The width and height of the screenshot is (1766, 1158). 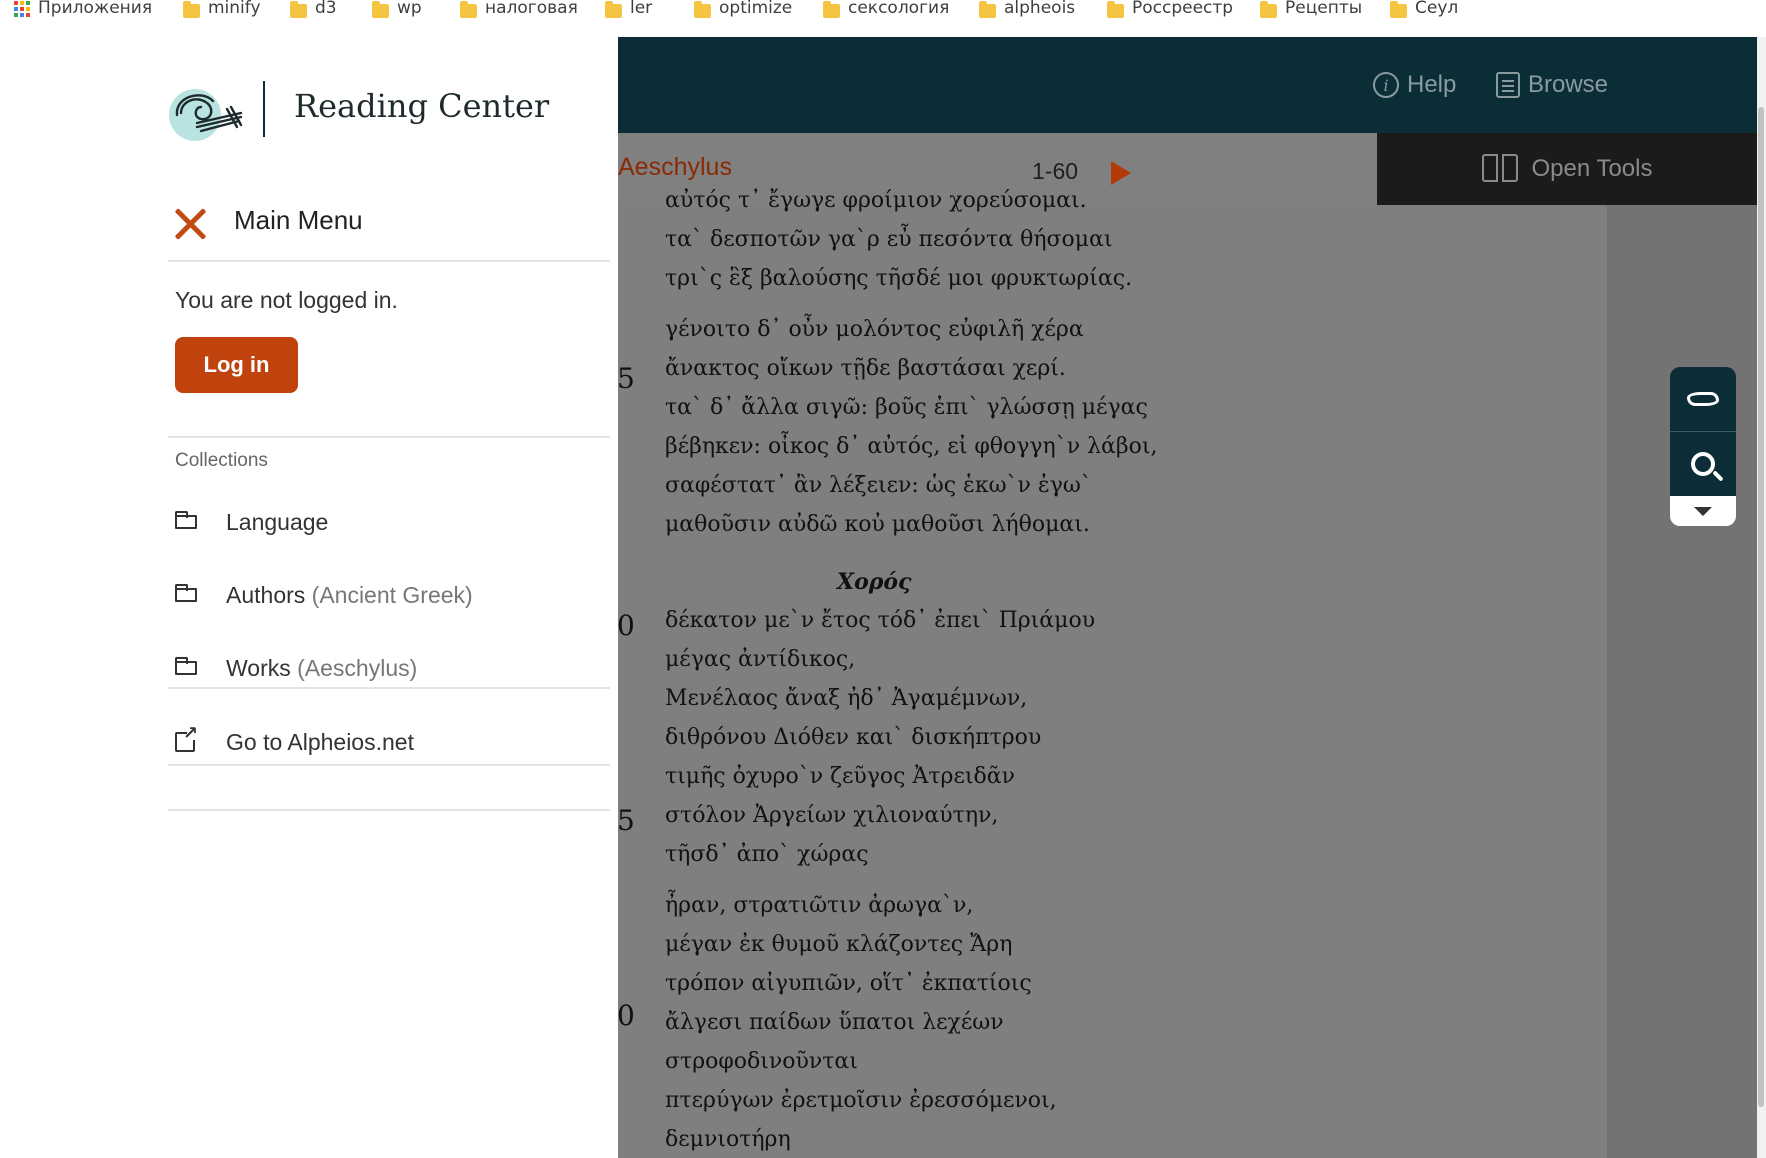 What do you see at coordinates (1414, 85) in the screenshot?
I see `help-link: i Help` at bounding box center [1414, 85].